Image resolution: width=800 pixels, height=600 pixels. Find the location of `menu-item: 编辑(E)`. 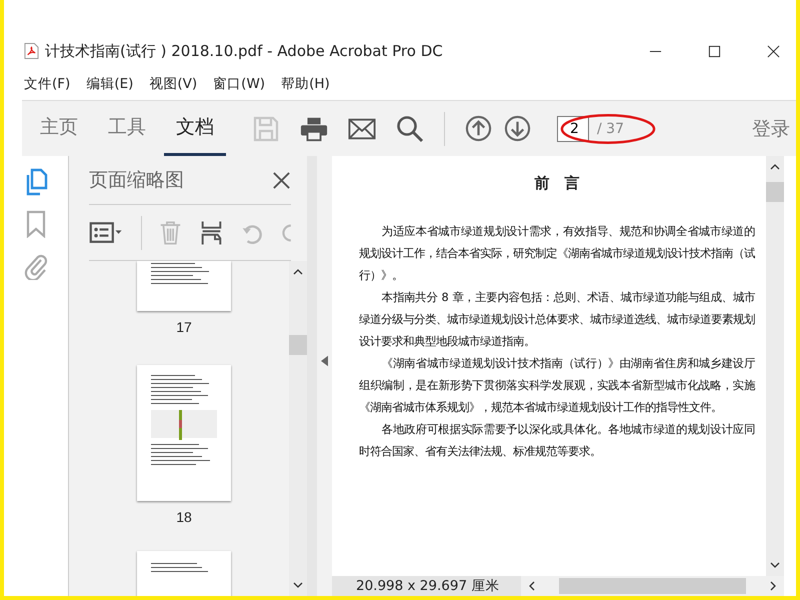

menu-item: 编辑(E) is located at coordinates (110, 84).